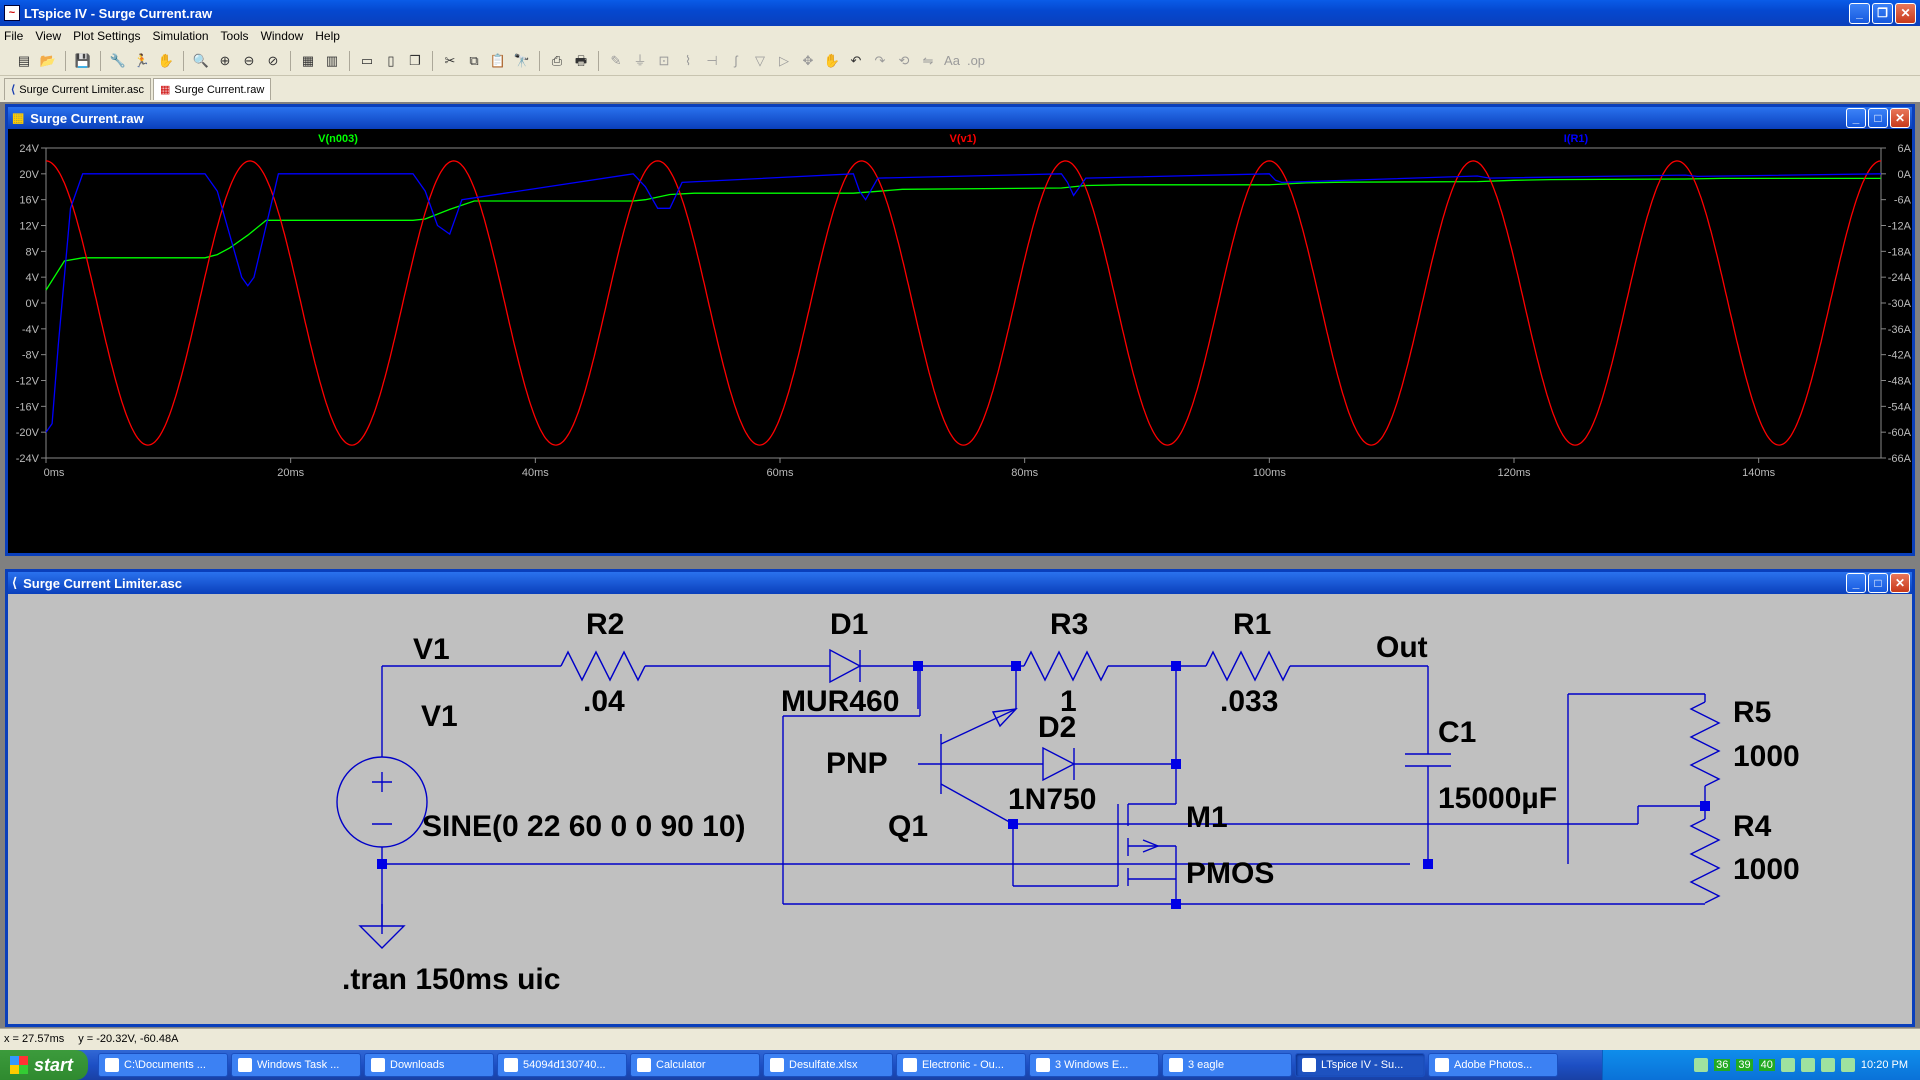 The height and width of the screenshot is (1080, 1920). Describe the element at coordinates (429, 1065) in the screenshot. I see `taskbar-item: Downloads` at that location.